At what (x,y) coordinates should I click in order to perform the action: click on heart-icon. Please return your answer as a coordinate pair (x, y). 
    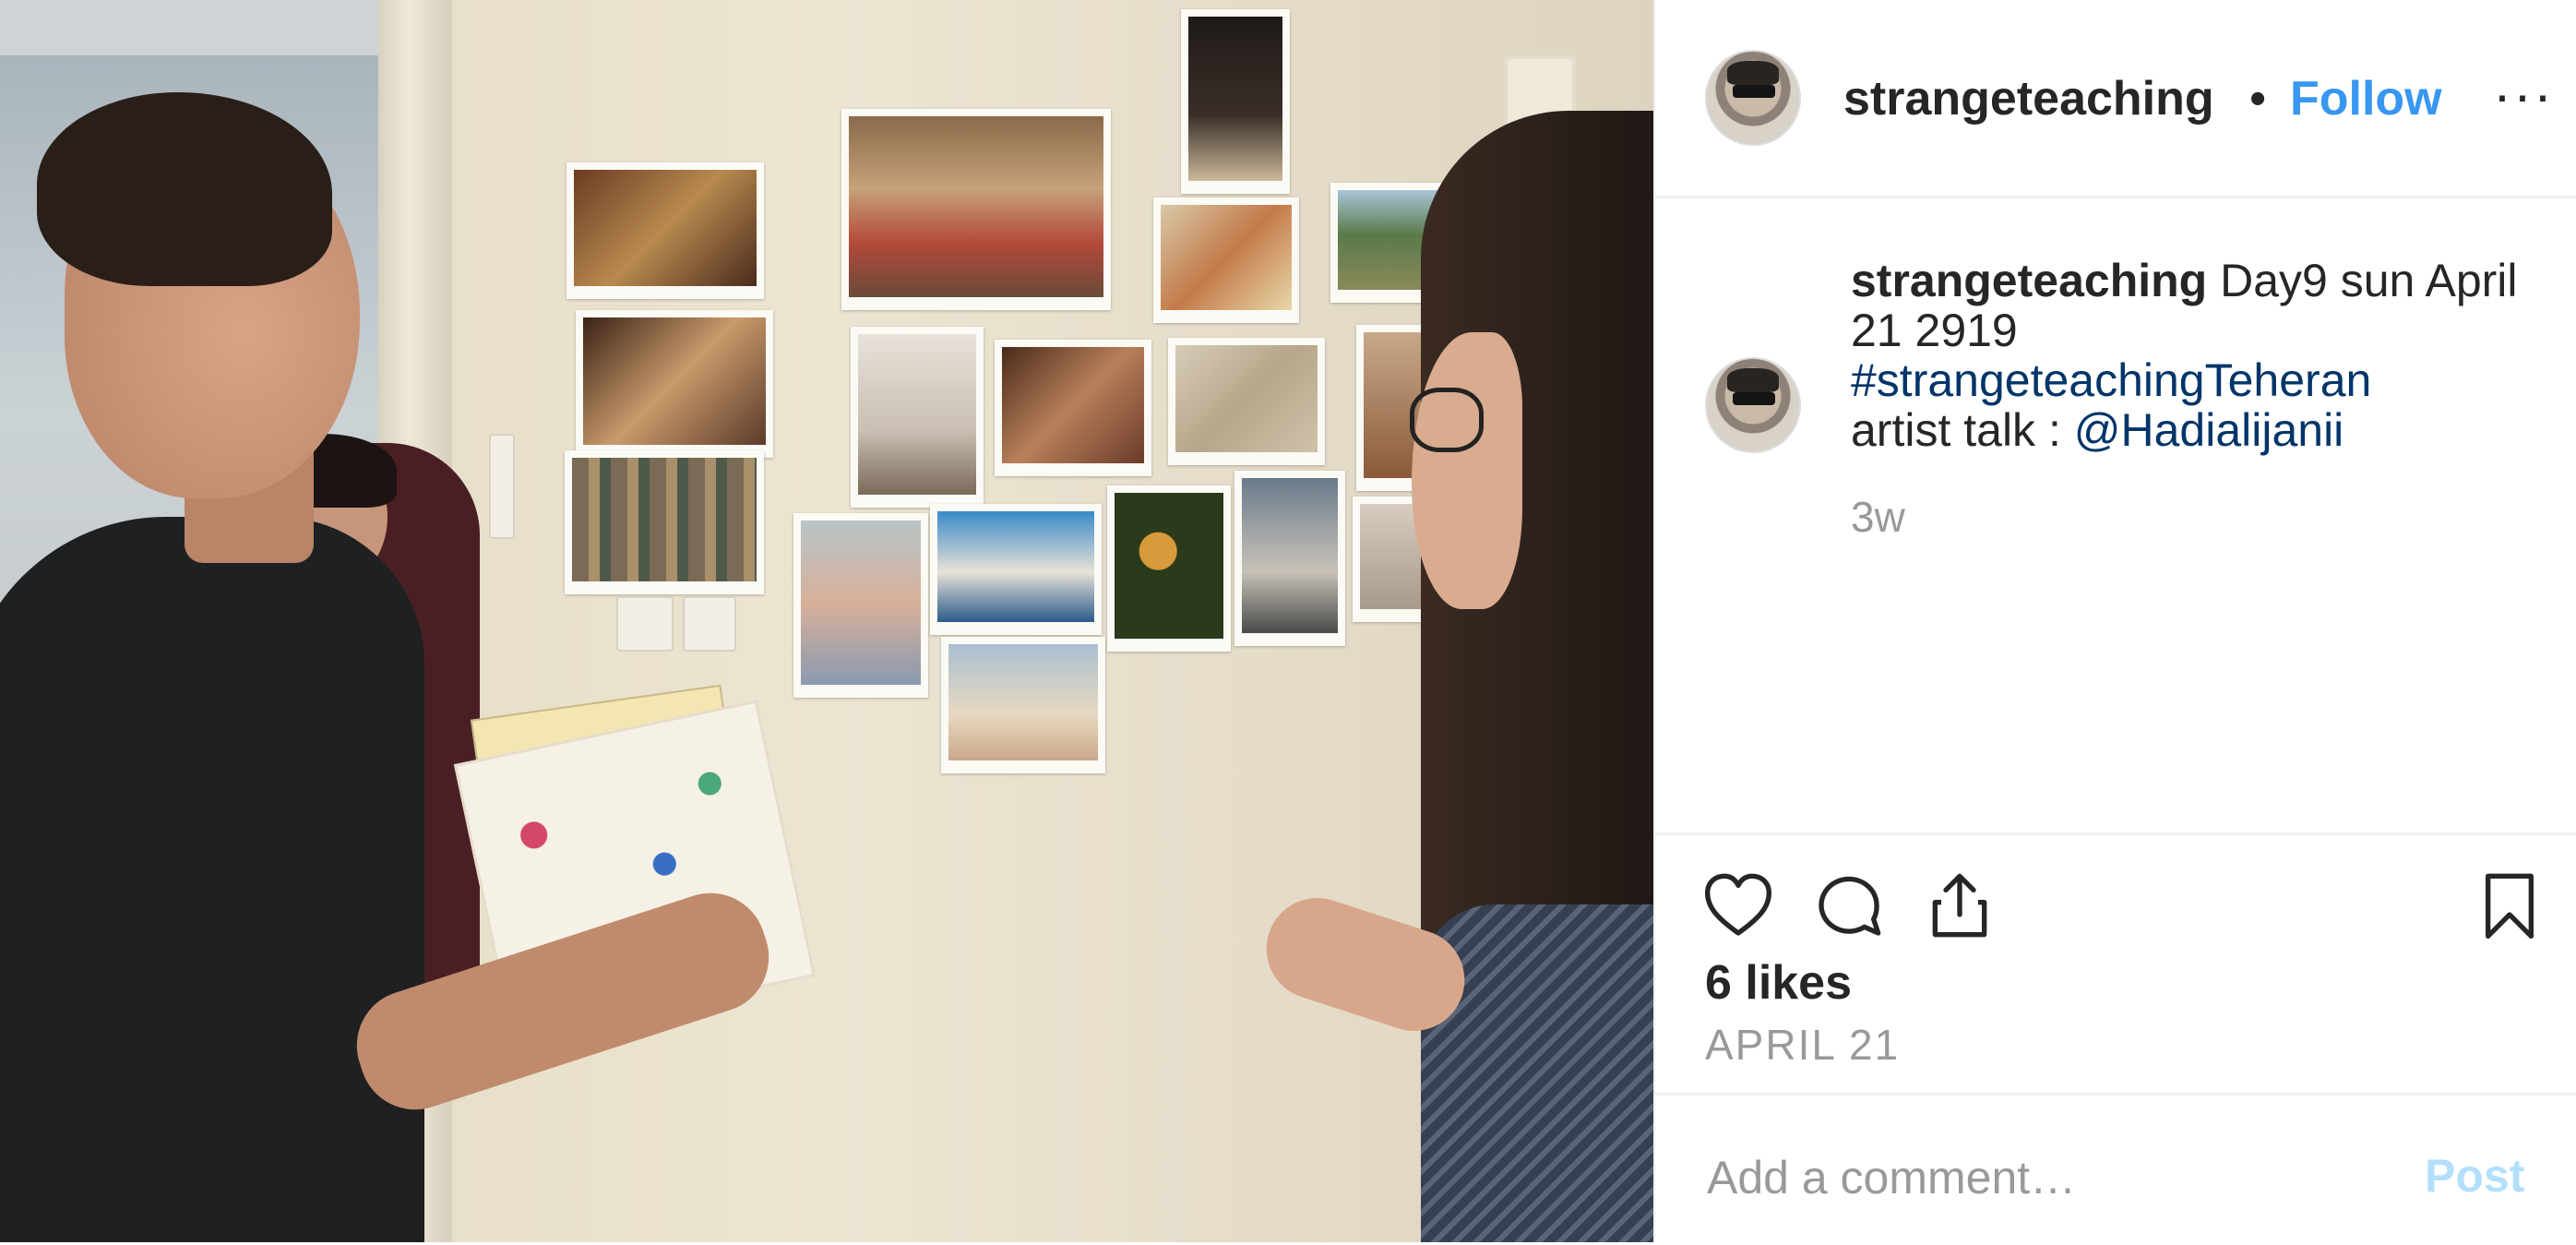
    Looking at the image, I should click on (1738, 905).